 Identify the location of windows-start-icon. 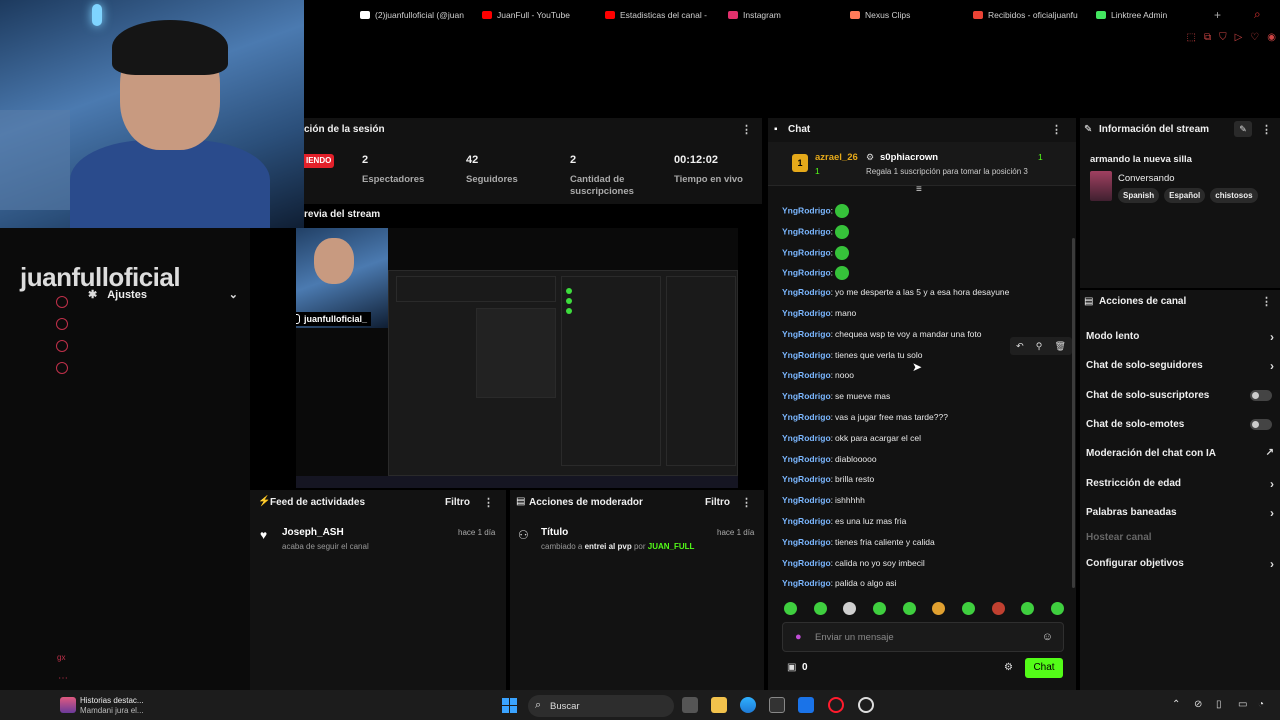
(509, 705).